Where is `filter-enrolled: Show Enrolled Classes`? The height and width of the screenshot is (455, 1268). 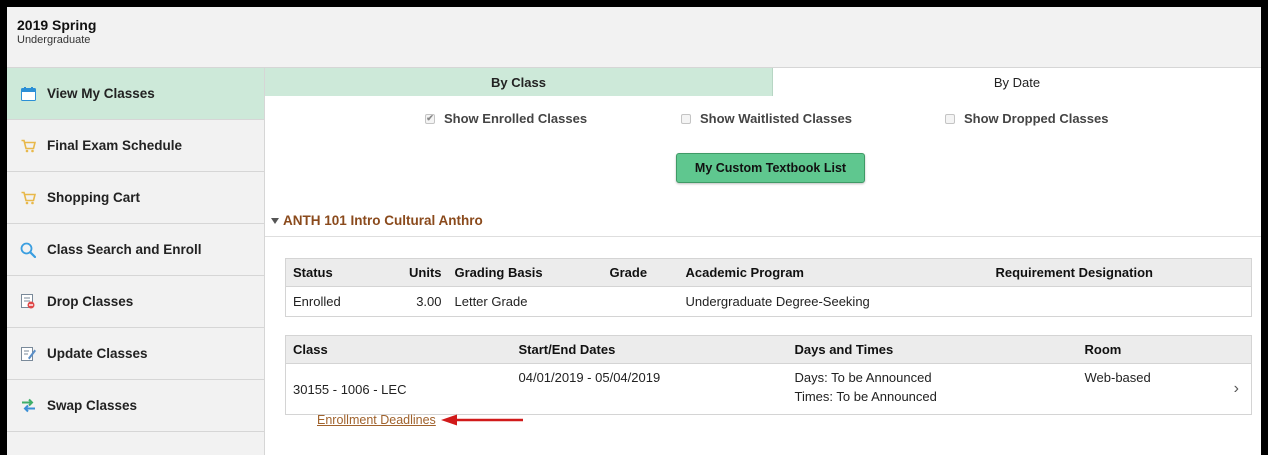 filter-enrolled: Show Enrolled Classes is located at coordinates (506, 118).